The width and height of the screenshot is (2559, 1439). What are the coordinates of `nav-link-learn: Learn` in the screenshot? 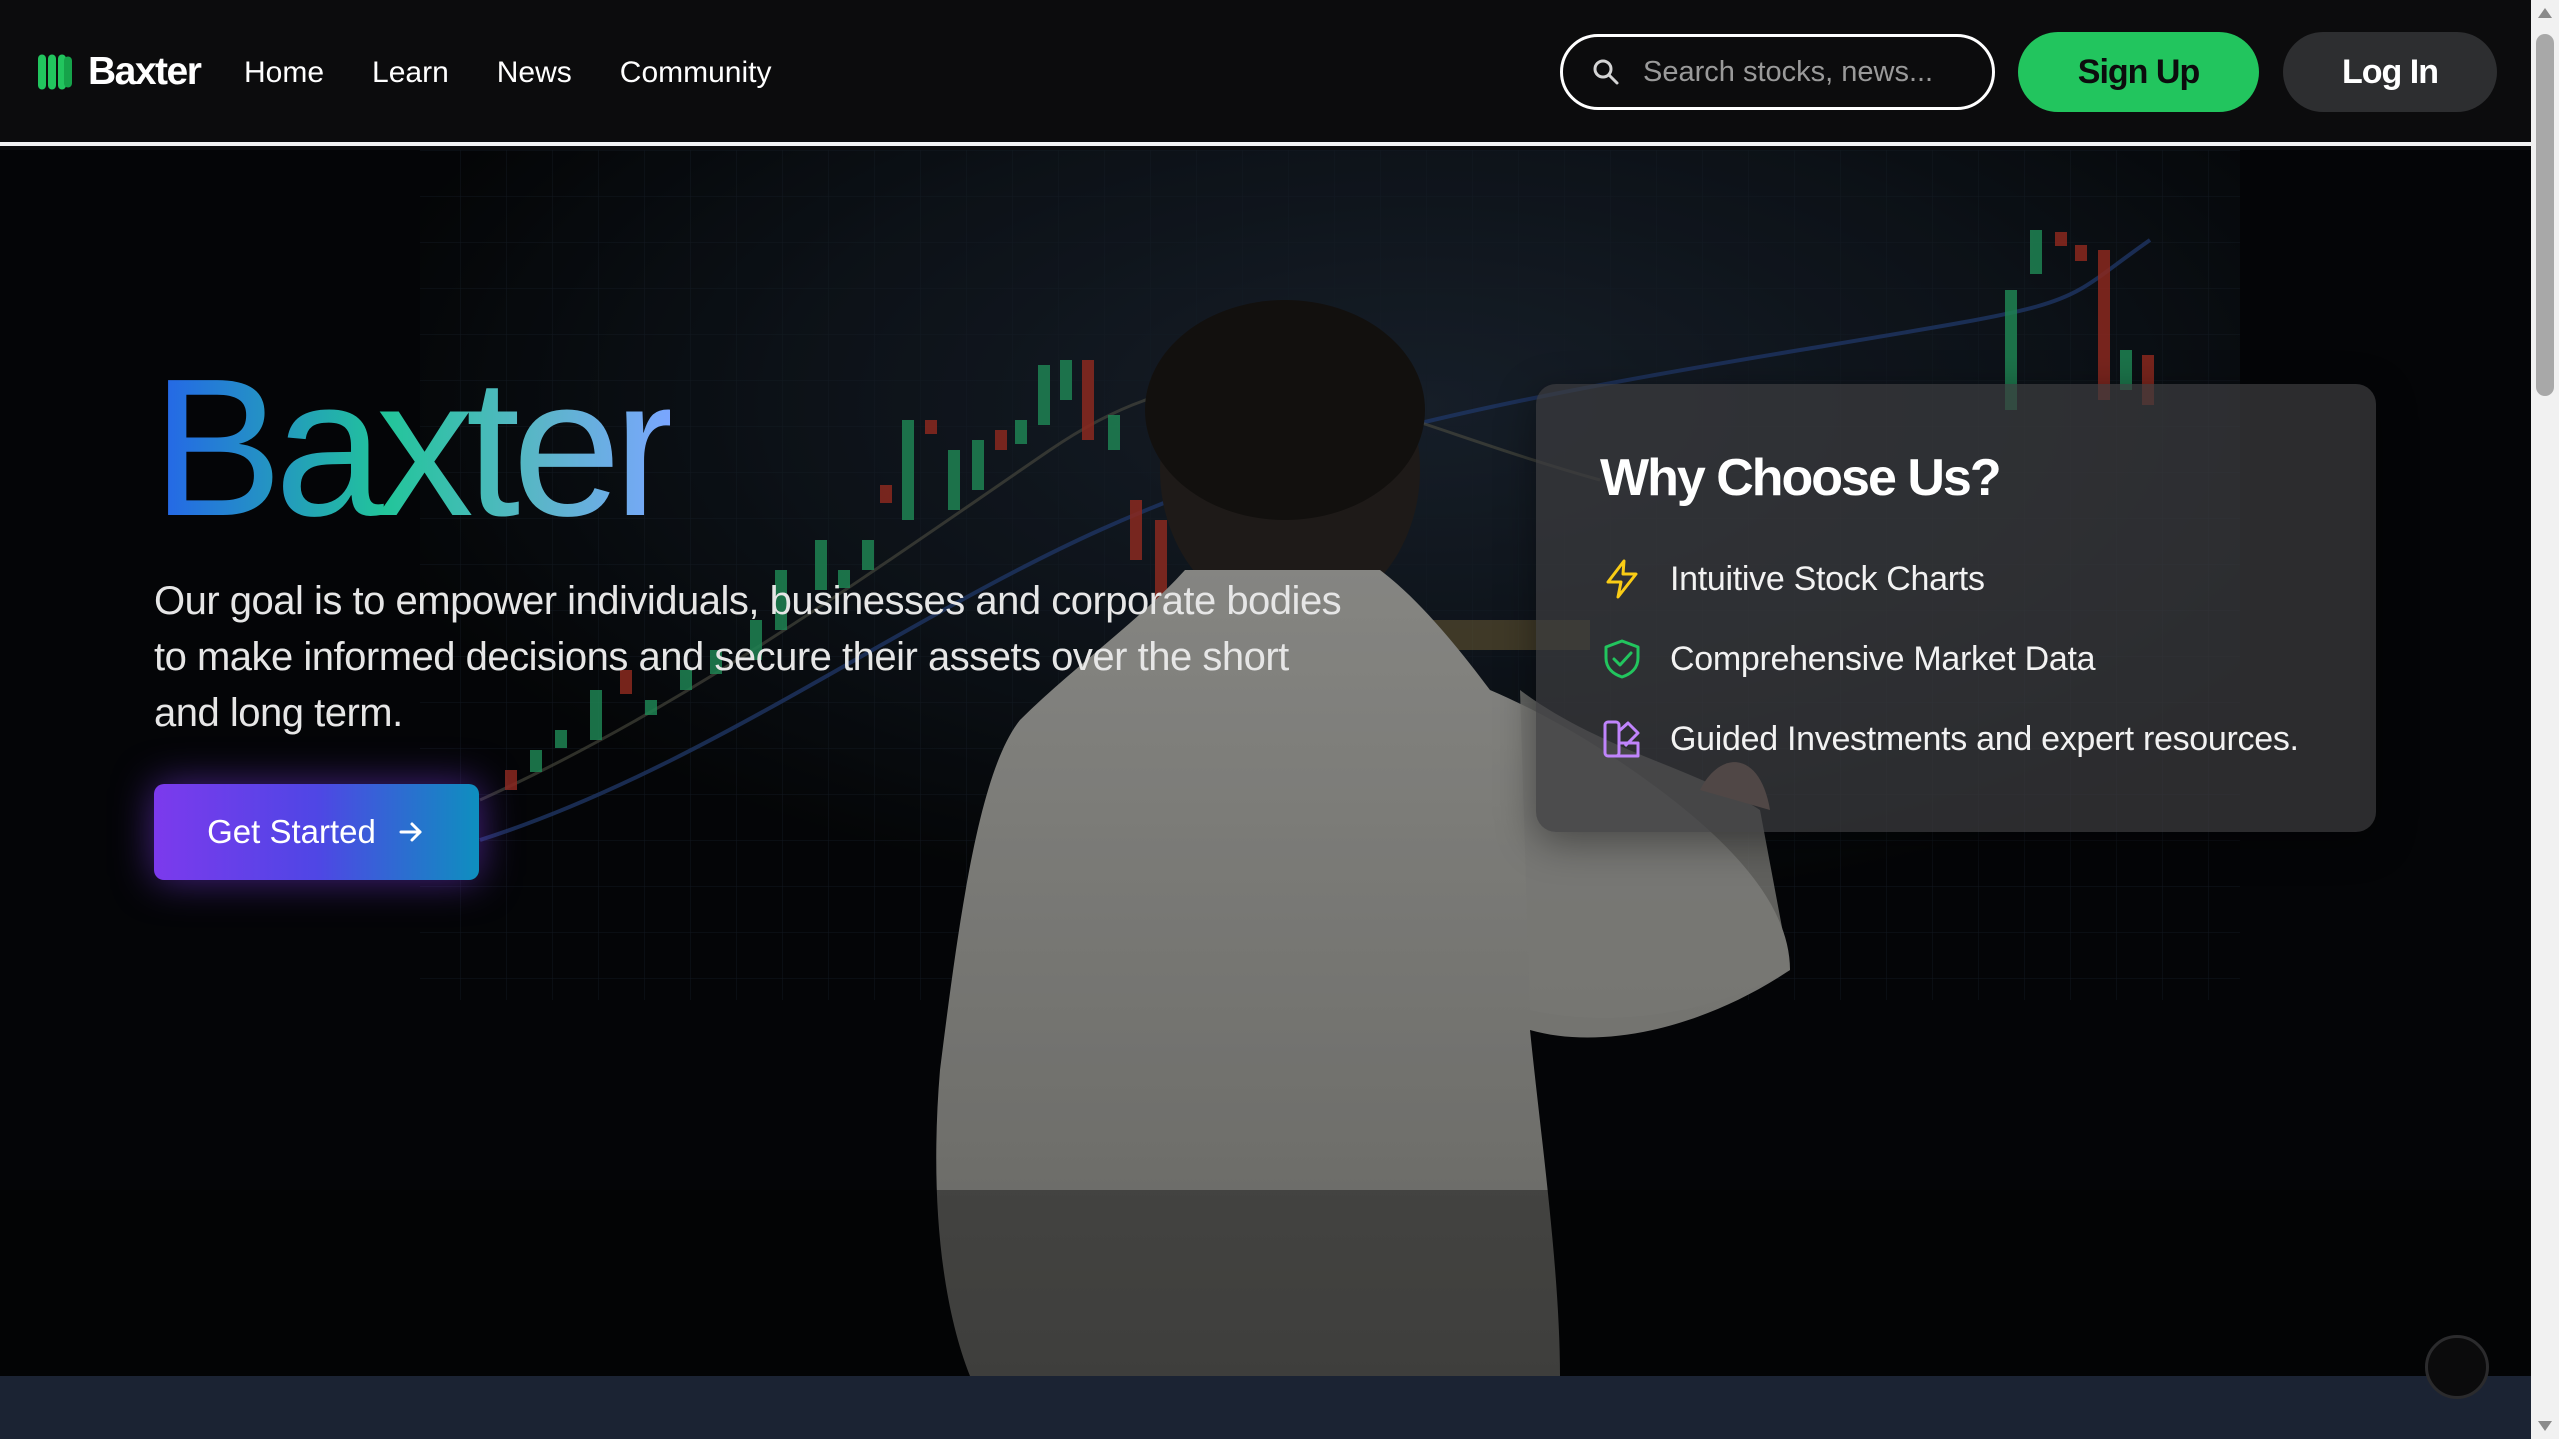 It's located at (410, 73).